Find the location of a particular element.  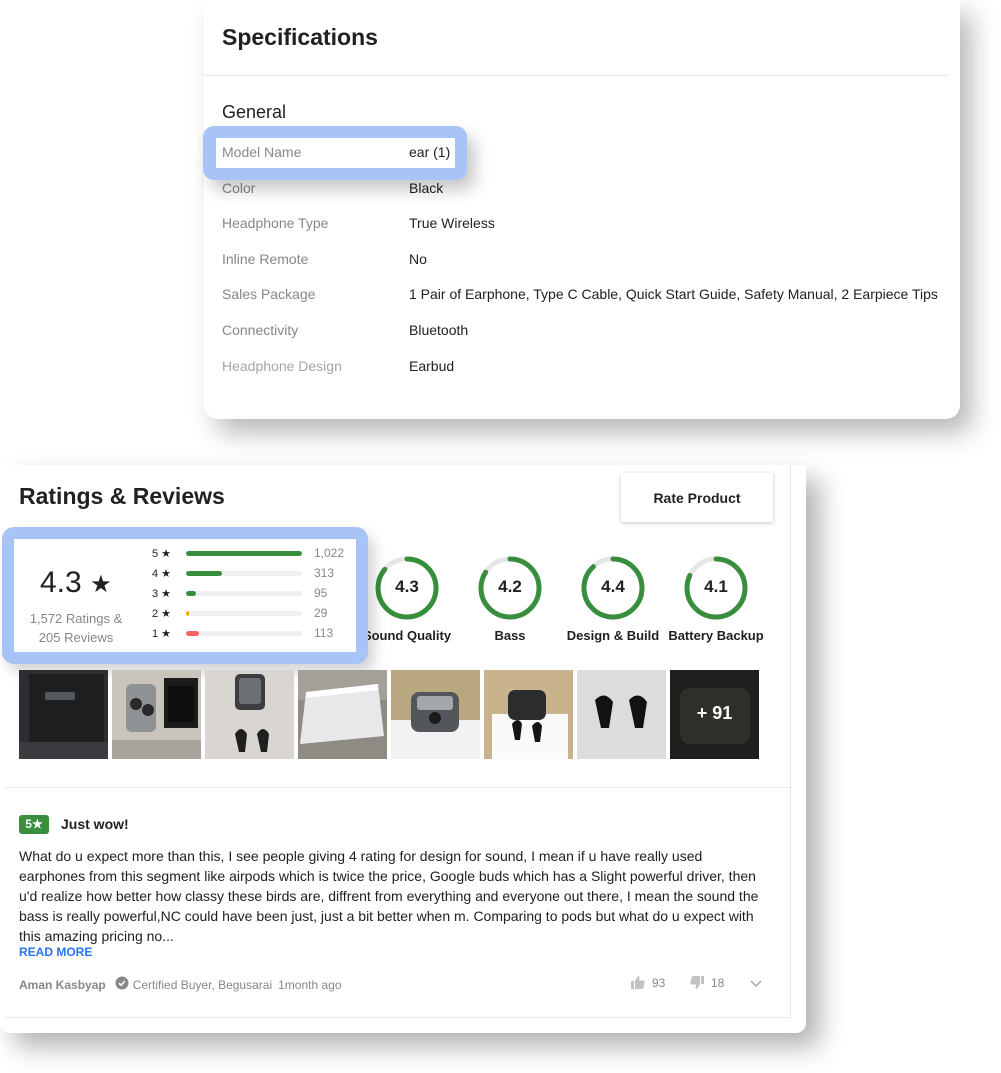

ratings-reviews-count: 1,572 Ratings & 205 Reviews is located at coordinates (76, 628).